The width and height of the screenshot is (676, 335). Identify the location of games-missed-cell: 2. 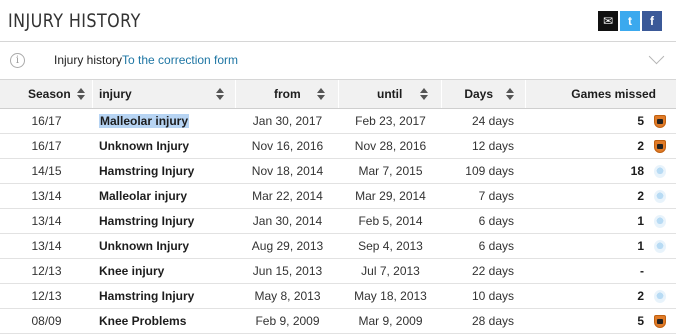
(601, 146).